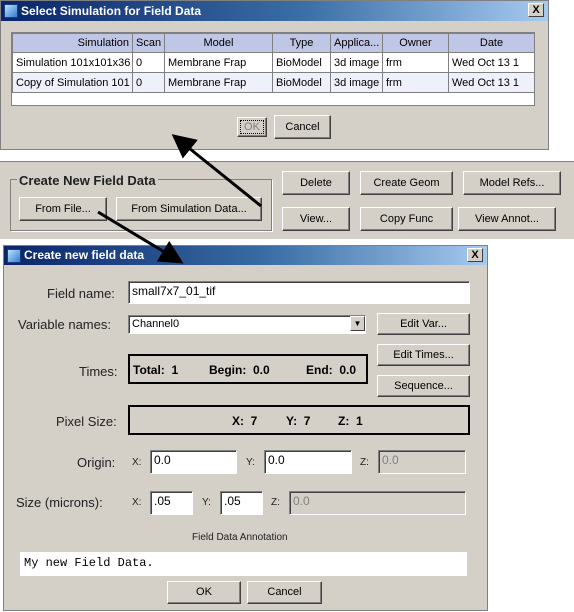 The width and height of the screenshot is (574, 612). Describe the element at coordinates (239, 370) in the screenshot. I see `times-begin: Begin: 0.0` at that location.